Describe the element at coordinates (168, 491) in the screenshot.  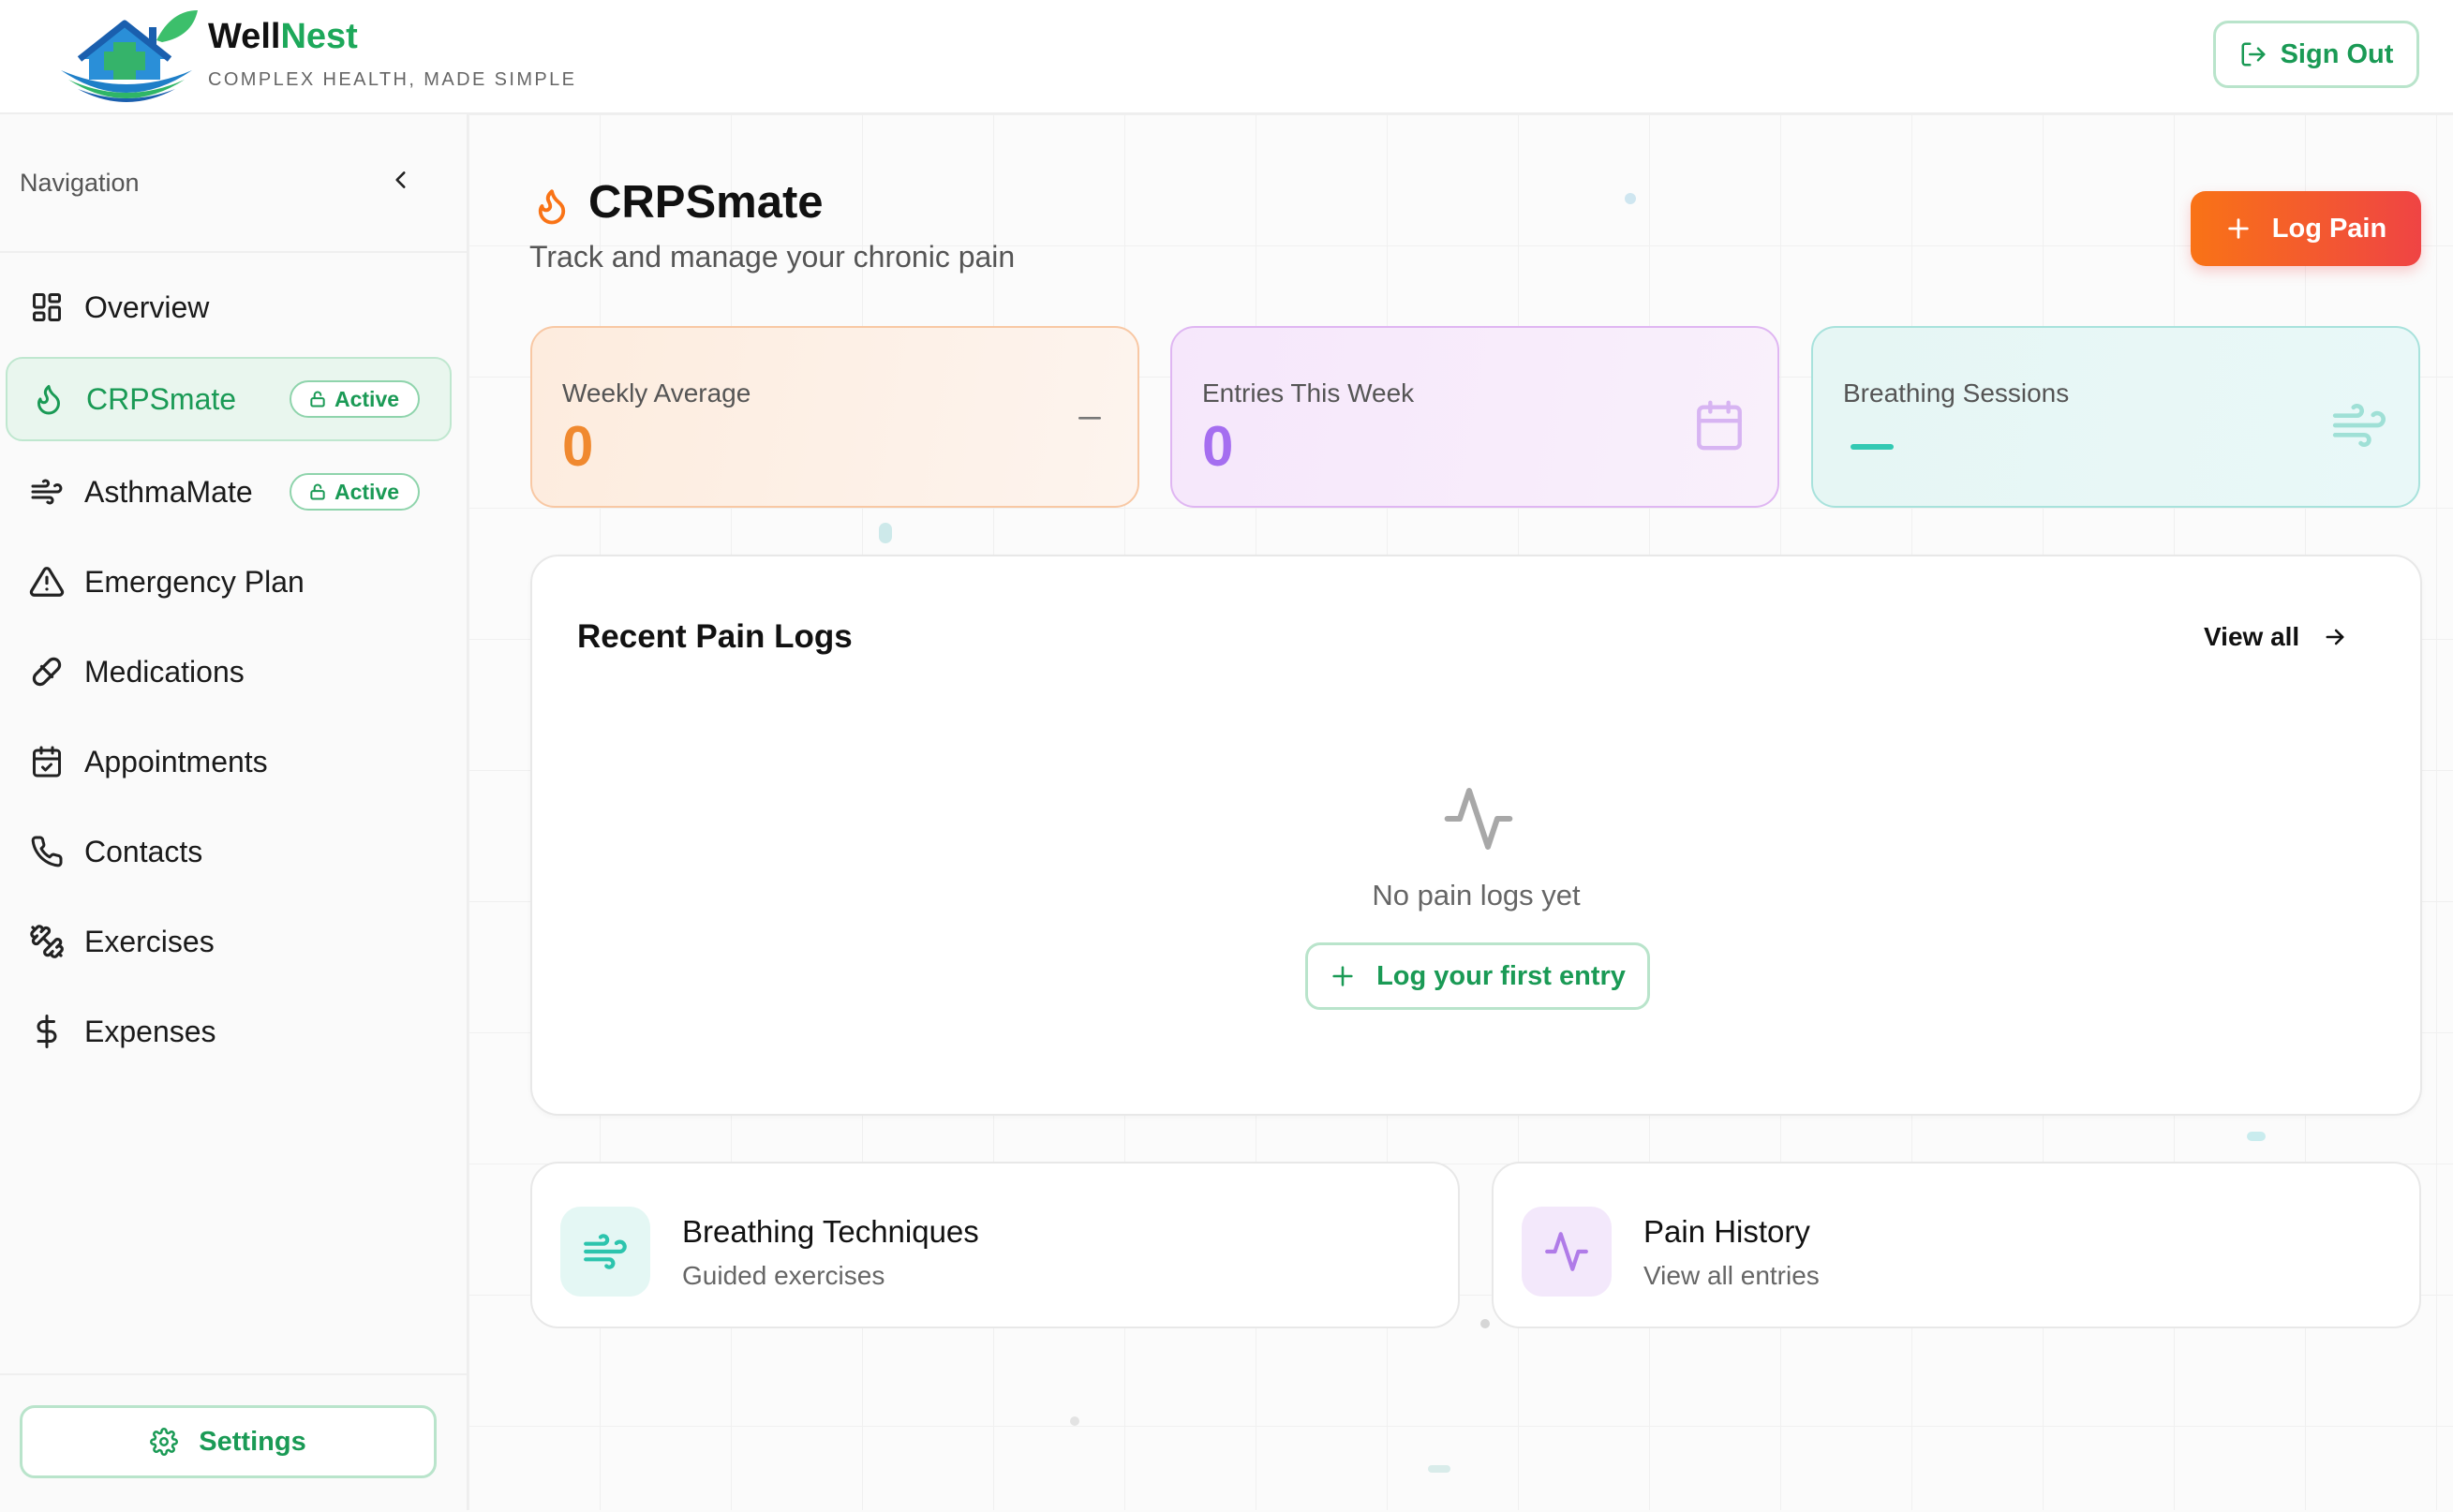
I see `sidebar-item-label: AsthmaMate` at that location.